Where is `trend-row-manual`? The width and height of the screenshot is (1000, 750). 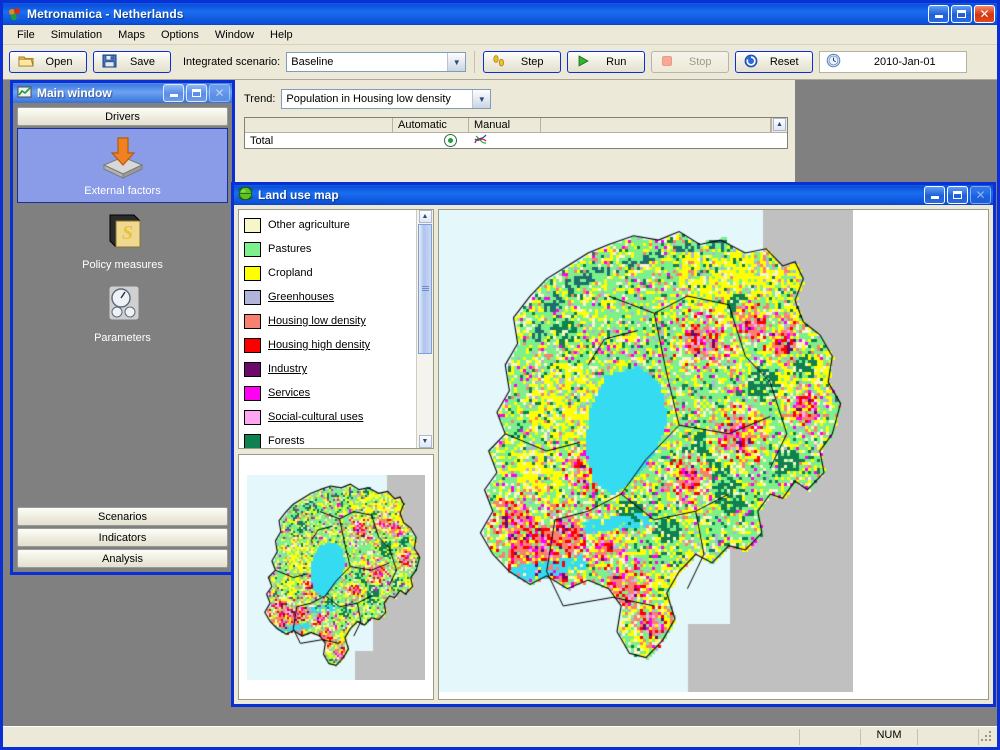 trend-row-manual is located at coordinates (505, 140).